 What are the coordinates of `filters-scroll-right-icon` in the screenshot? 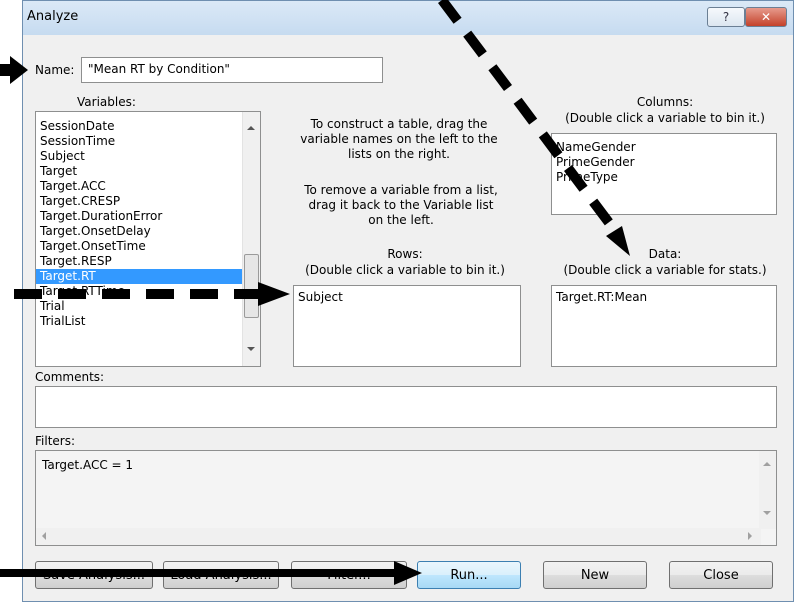 It's located at (750, 536).